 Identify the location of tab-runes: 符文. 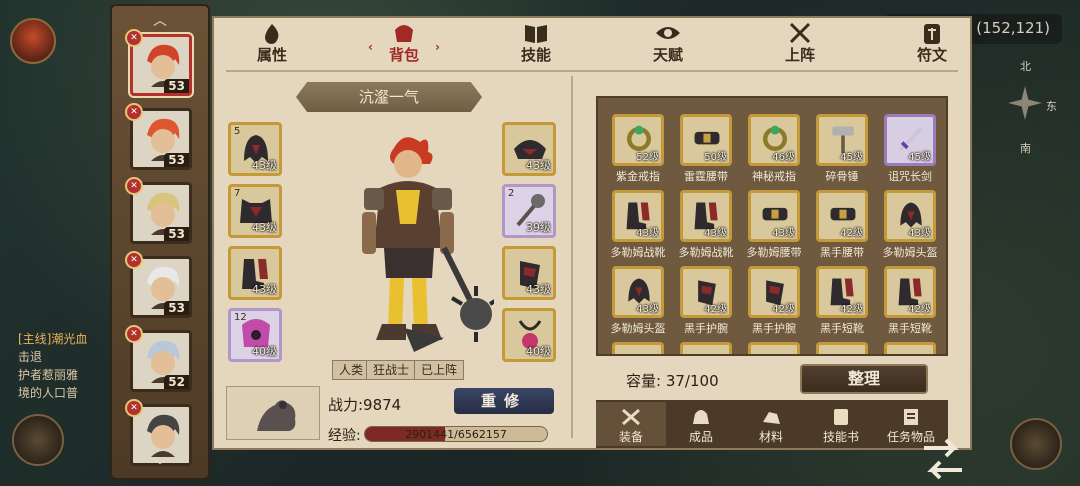
(932, 44).